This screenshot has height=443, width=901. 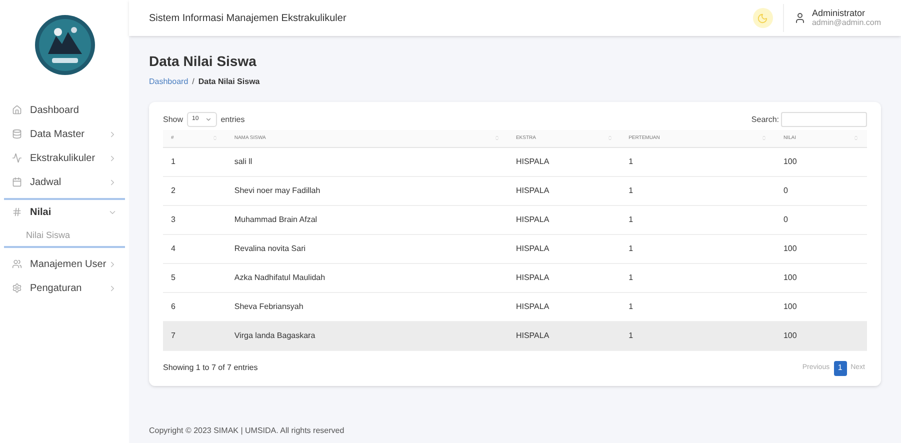 I want to click on table-info: Showing 1 to 7 of 7 entries, so click(x=210, y=368).